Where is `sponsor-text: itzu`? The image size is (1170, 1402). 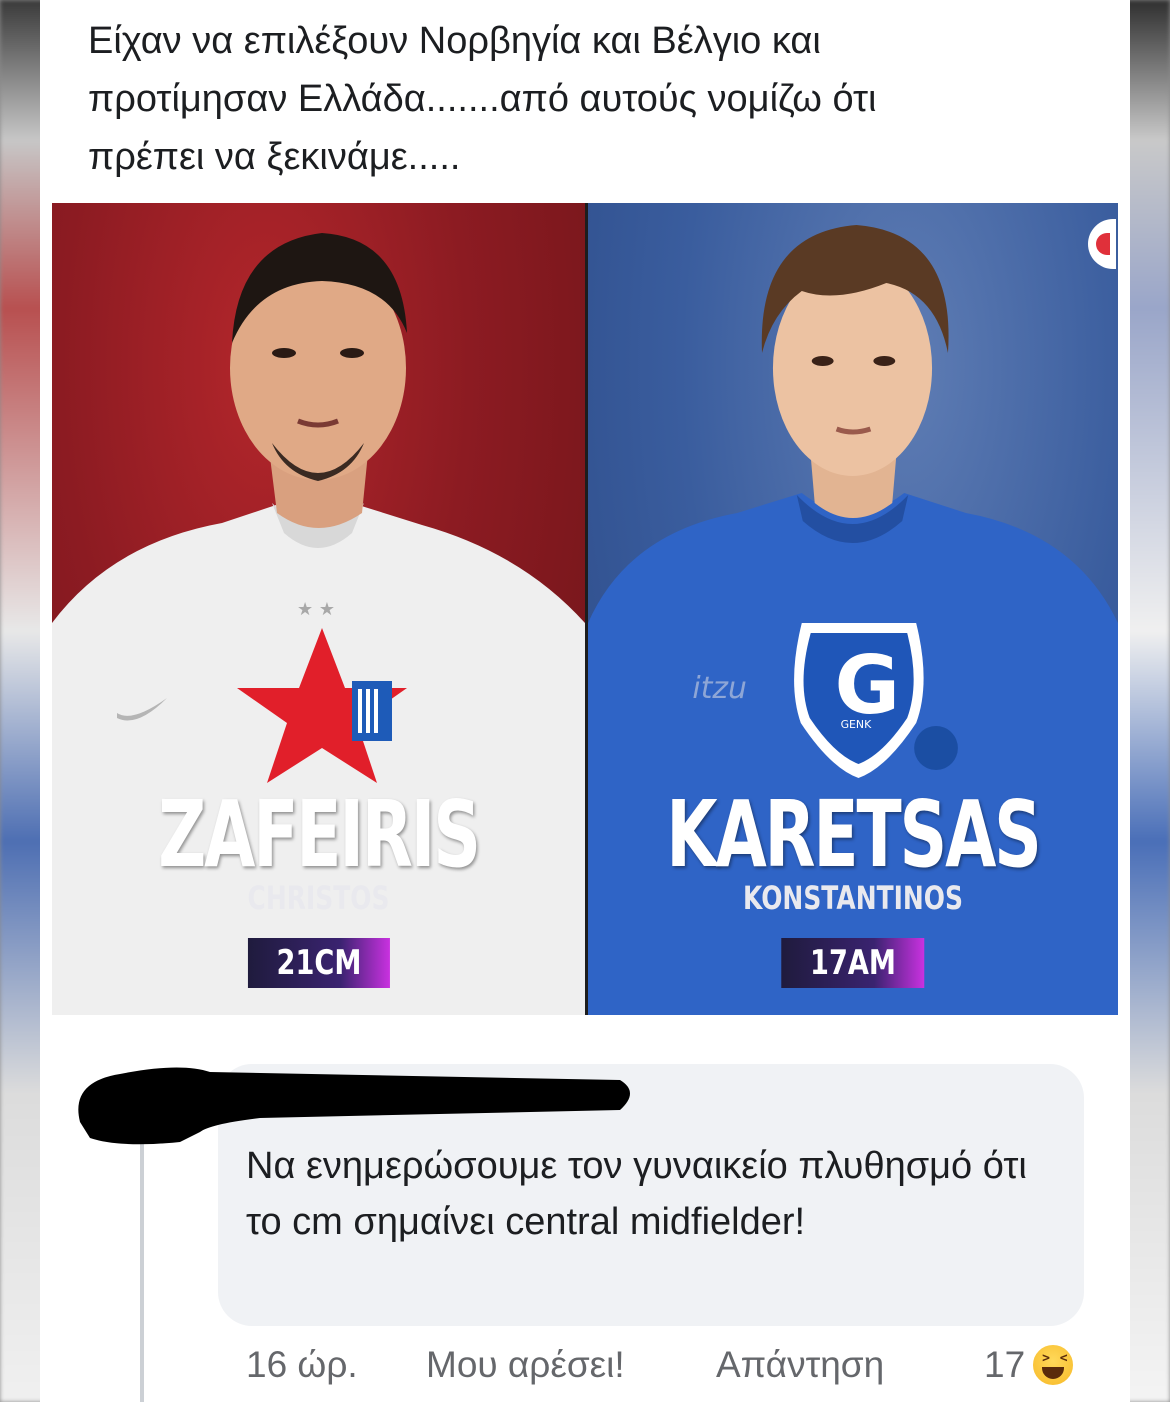 sponsor-text: itzu is located at coordinates (719, 688).